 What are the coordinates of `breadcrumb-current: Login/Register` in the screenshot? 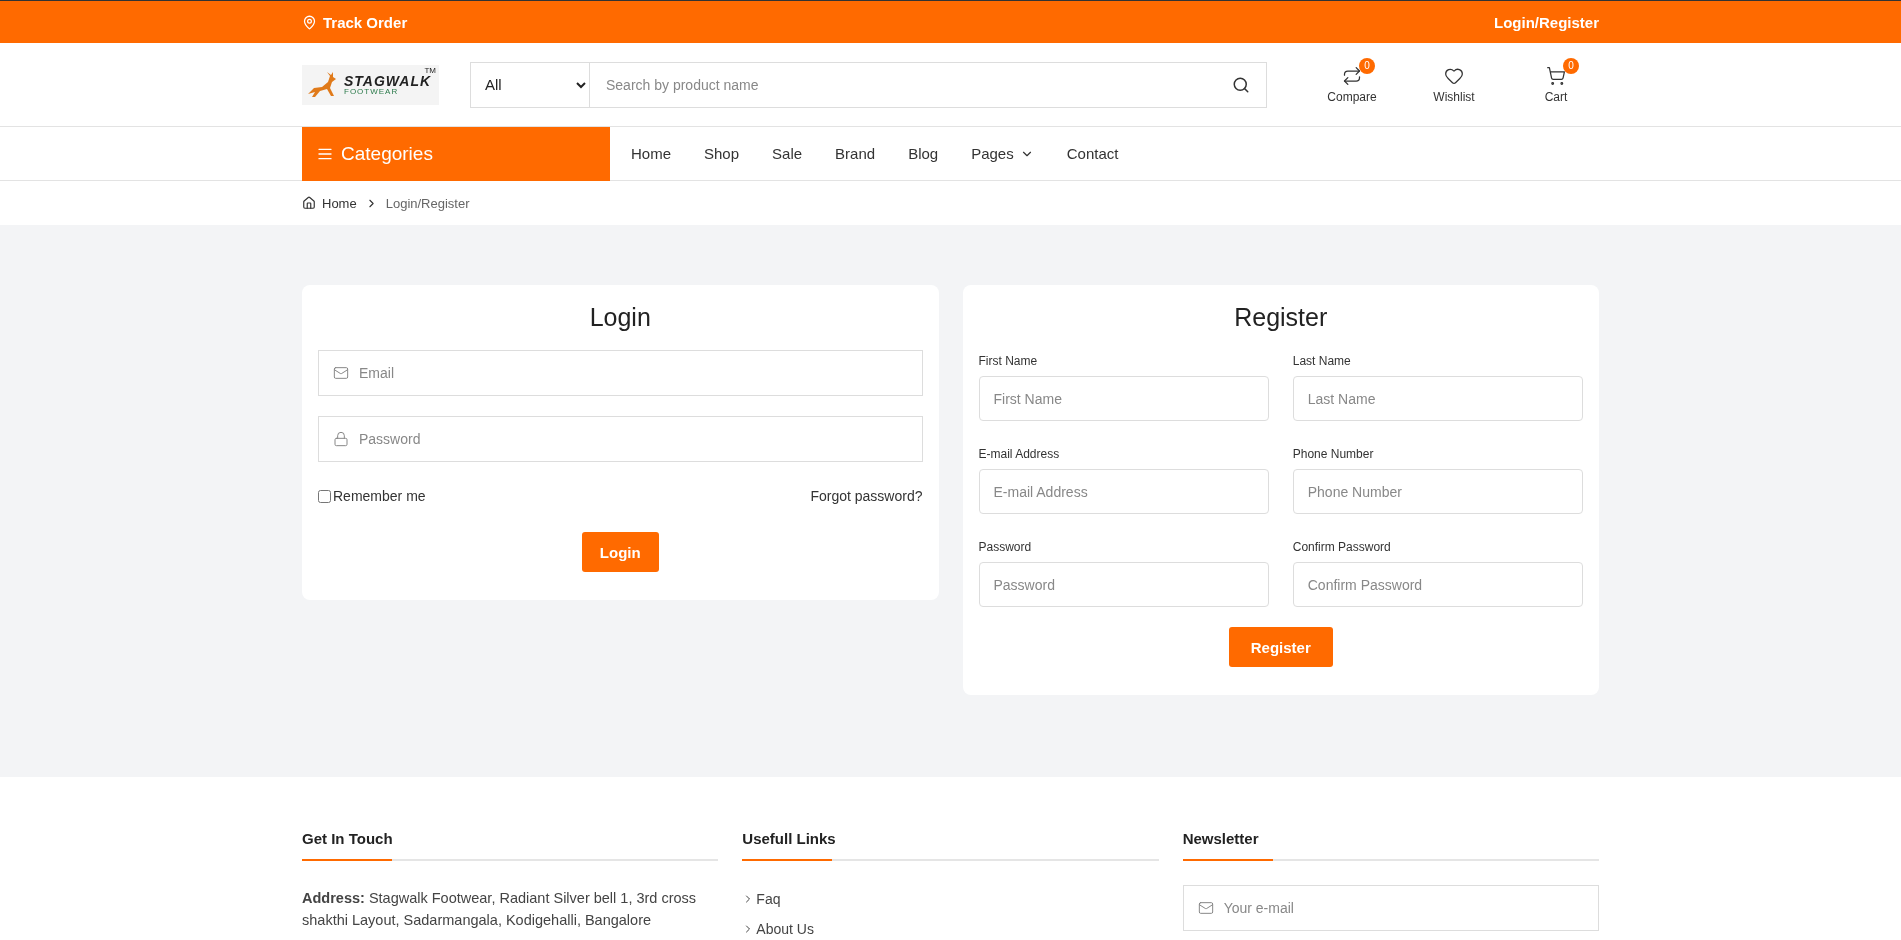 It's located at (427, 203).